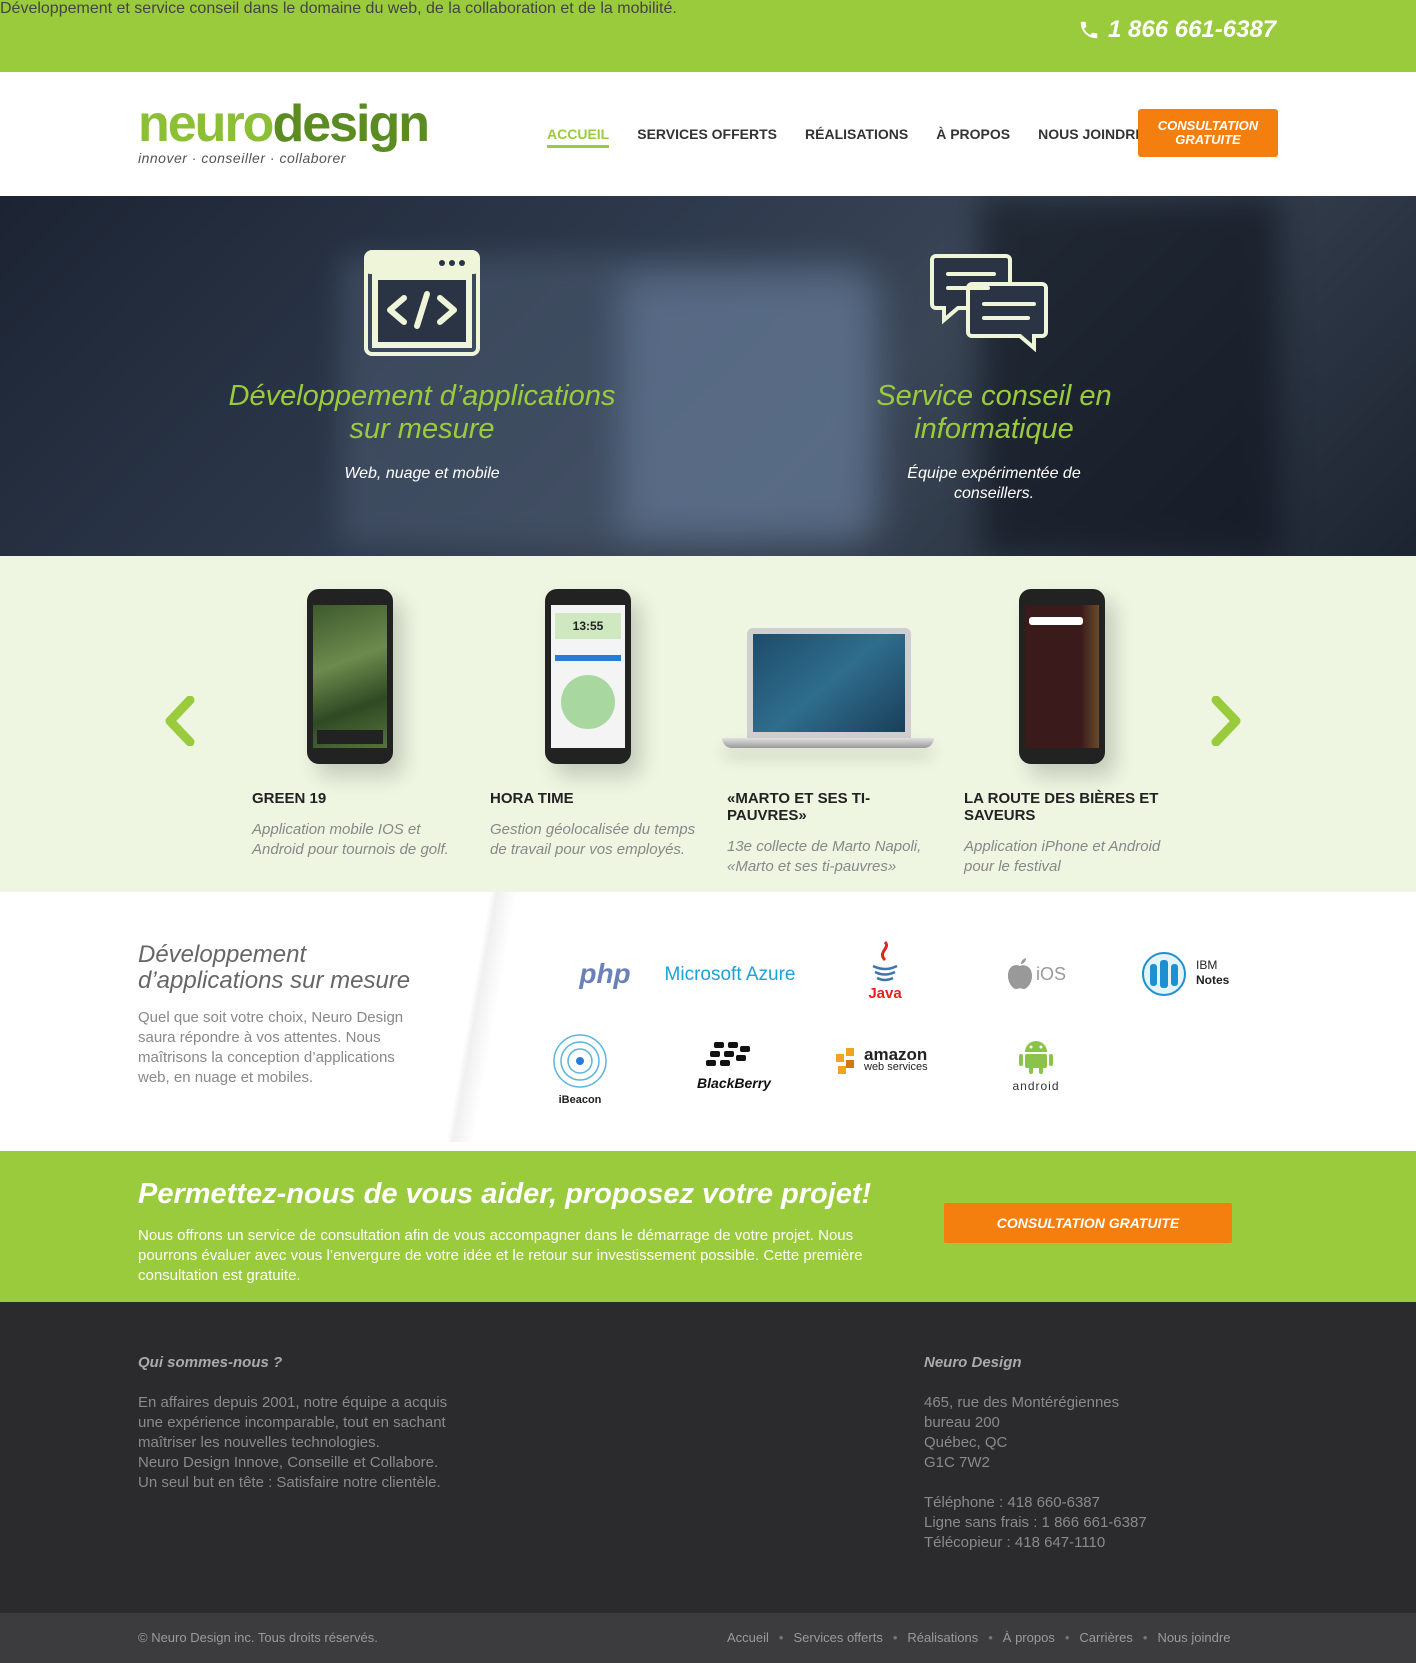 The height and width of the screenshot is (1663, 1416). I want to click on ibm-notes-logo: IBM Notes, so click(1195, 973).